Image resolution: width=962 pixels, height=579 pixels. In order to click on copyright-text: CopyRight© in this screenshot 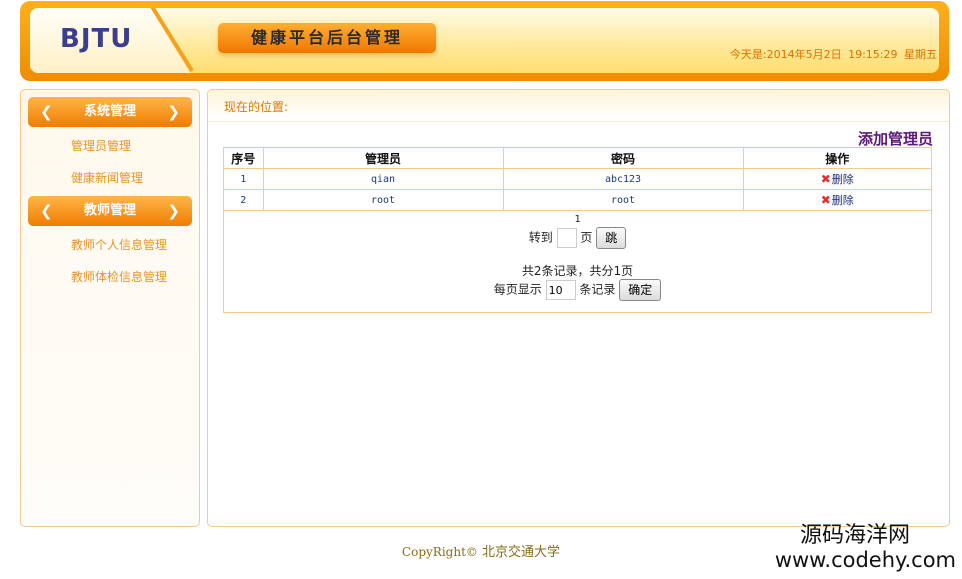, I will do `click(439, 552)`.